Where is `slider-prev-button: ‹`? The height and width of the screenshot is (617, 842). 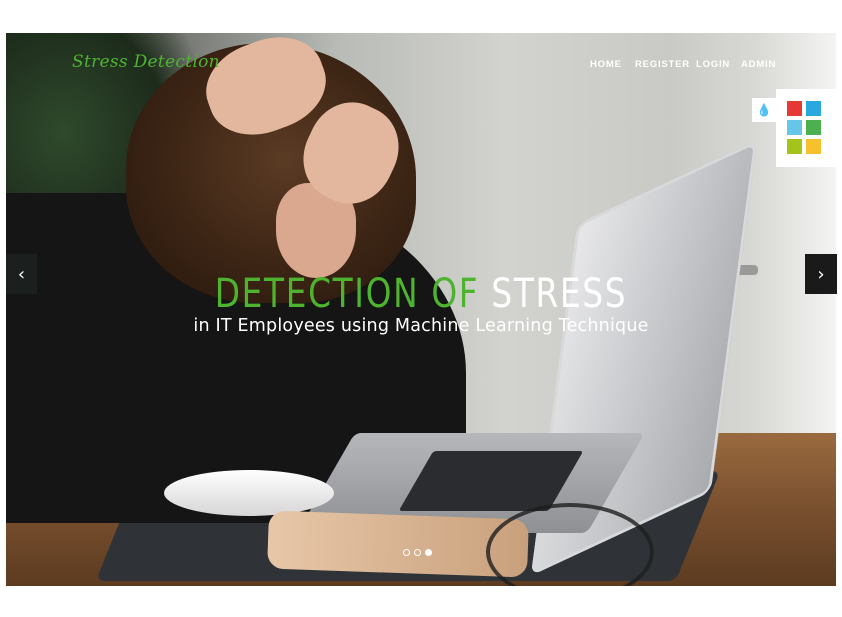
slider-prev-button: ‹ is located at coordinates (21, 274).